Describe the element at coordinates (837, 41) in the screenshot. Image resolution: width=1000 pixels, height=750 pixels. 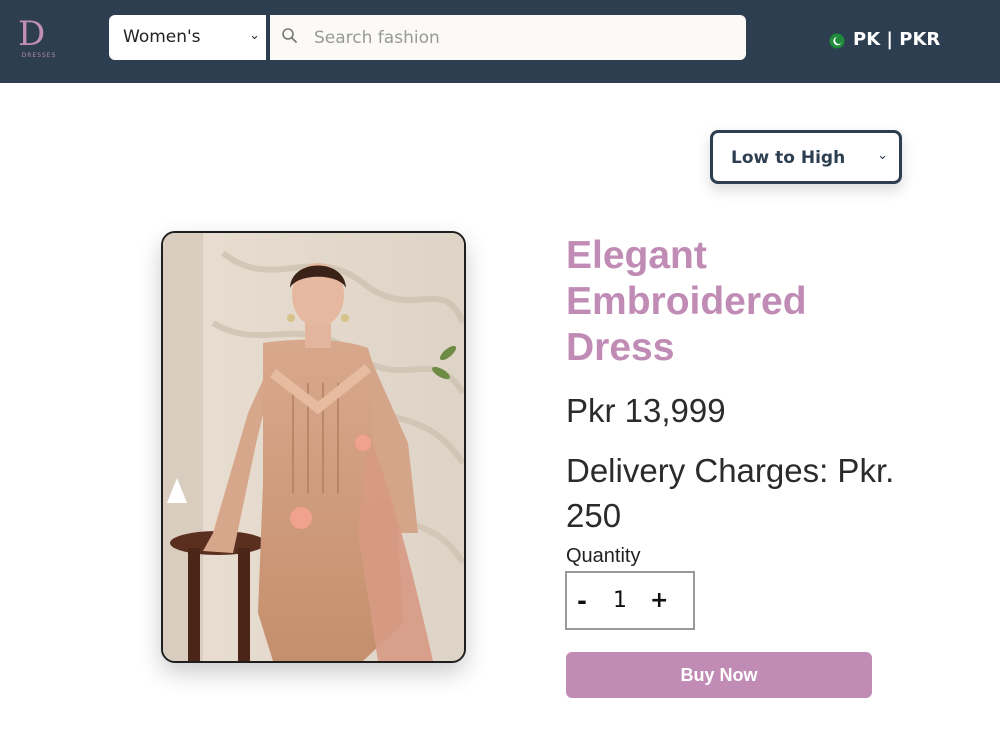
I see `pakistan-flag-icon` at that location.